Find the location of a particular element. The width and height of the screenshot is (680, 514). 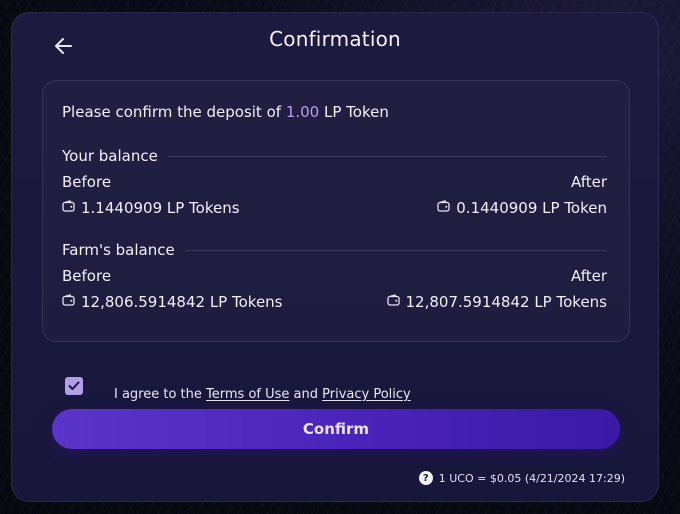

farm-balance-before: 12,806.5914842 LP Tokens is located at coordinates (172, 302).